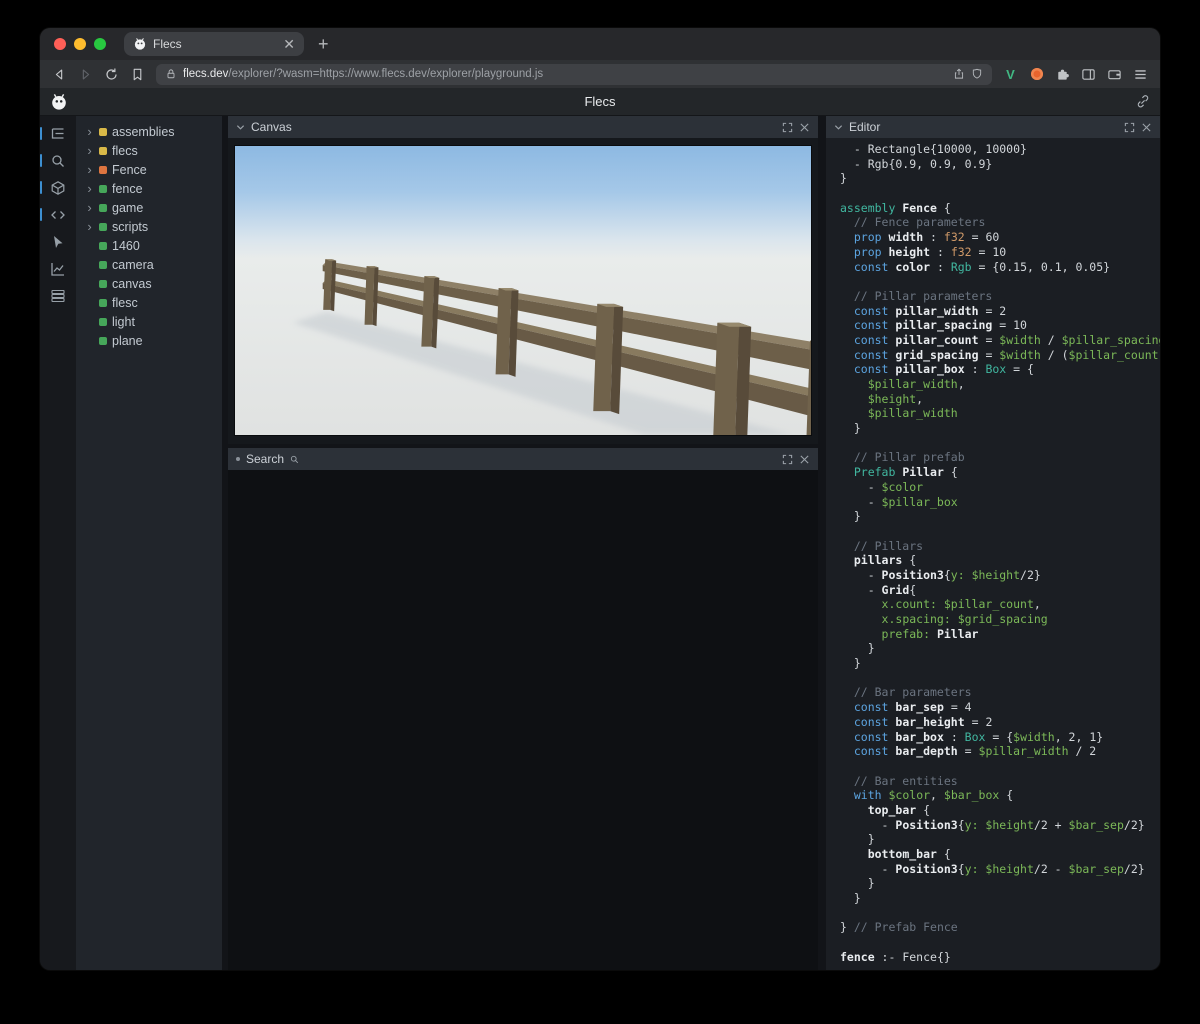  Describe the element at coordinates (127, 340) in the screenshot. I see `entity-label: plane` at that location.